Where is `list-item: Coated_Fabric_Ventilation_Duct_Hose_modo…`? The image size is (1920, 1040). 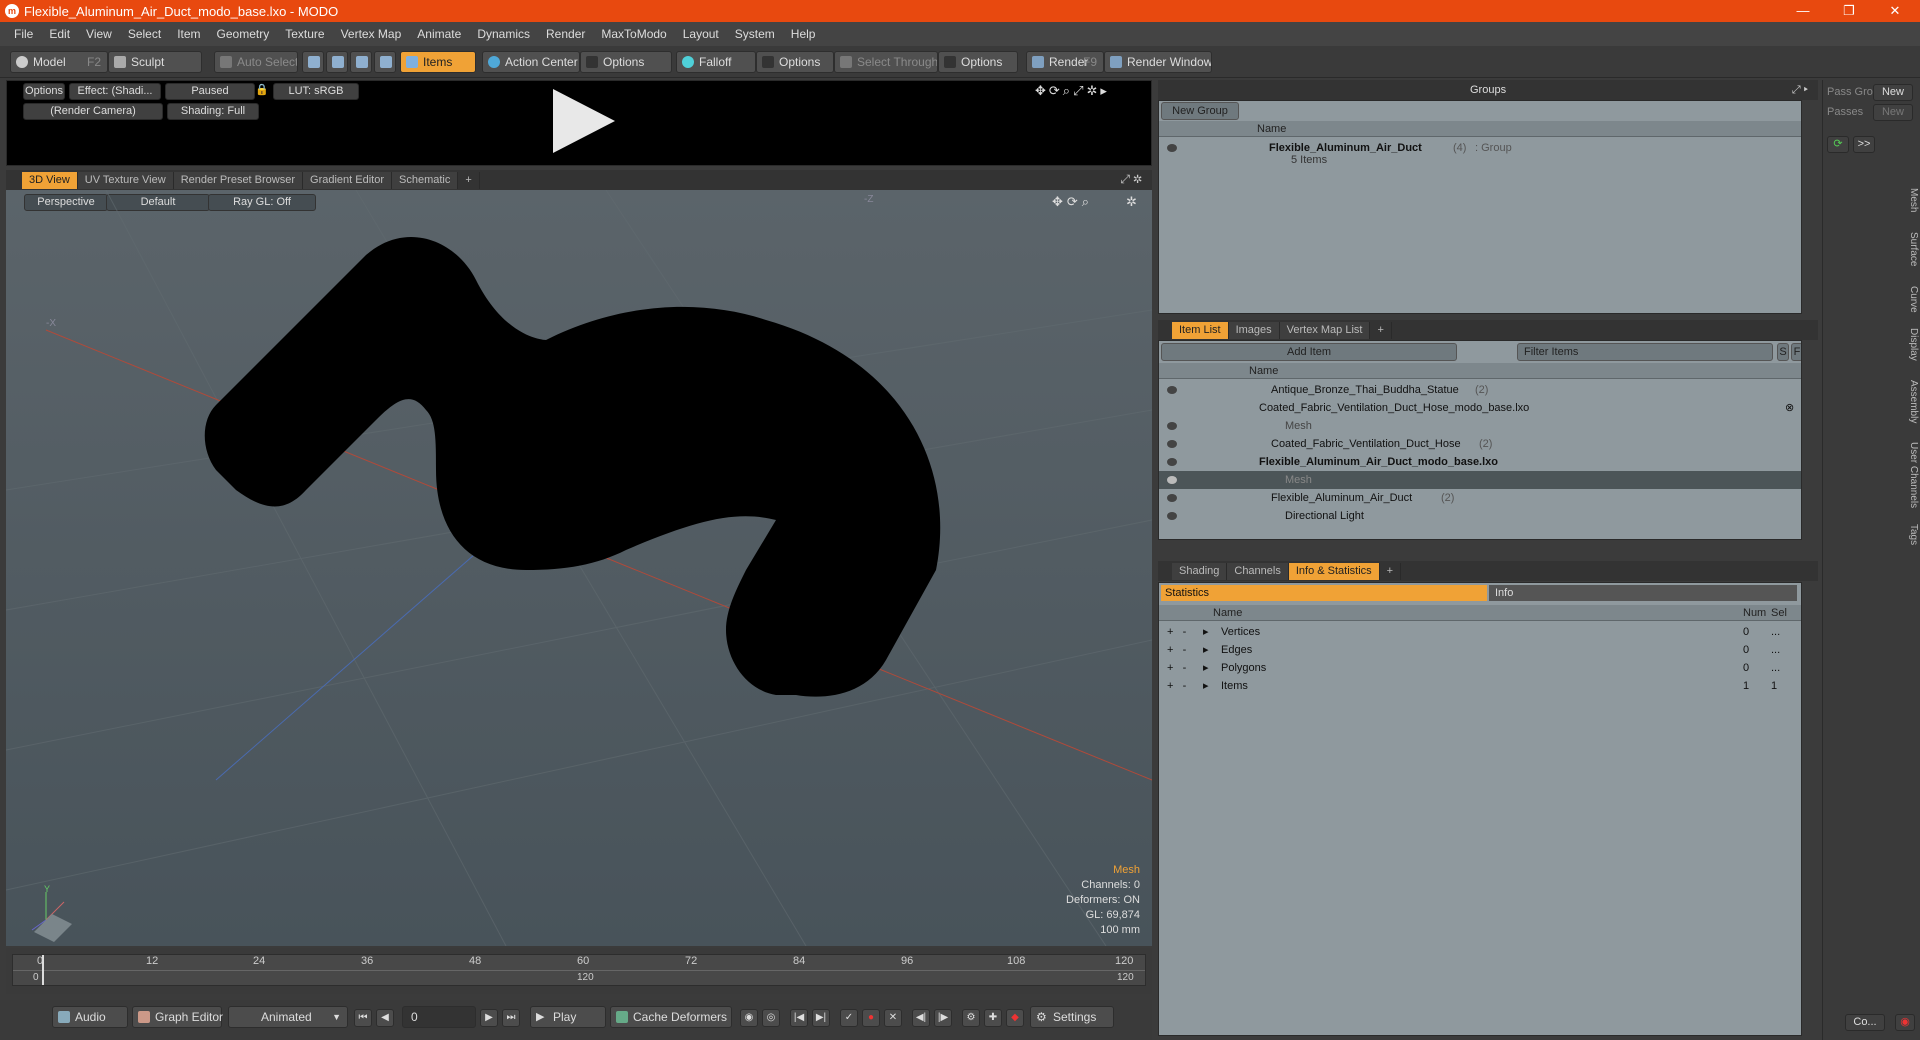
list-item: Coated_Fabric_Ventilation_Duct_Hose_modo… is located at coordinates (1480, 408).